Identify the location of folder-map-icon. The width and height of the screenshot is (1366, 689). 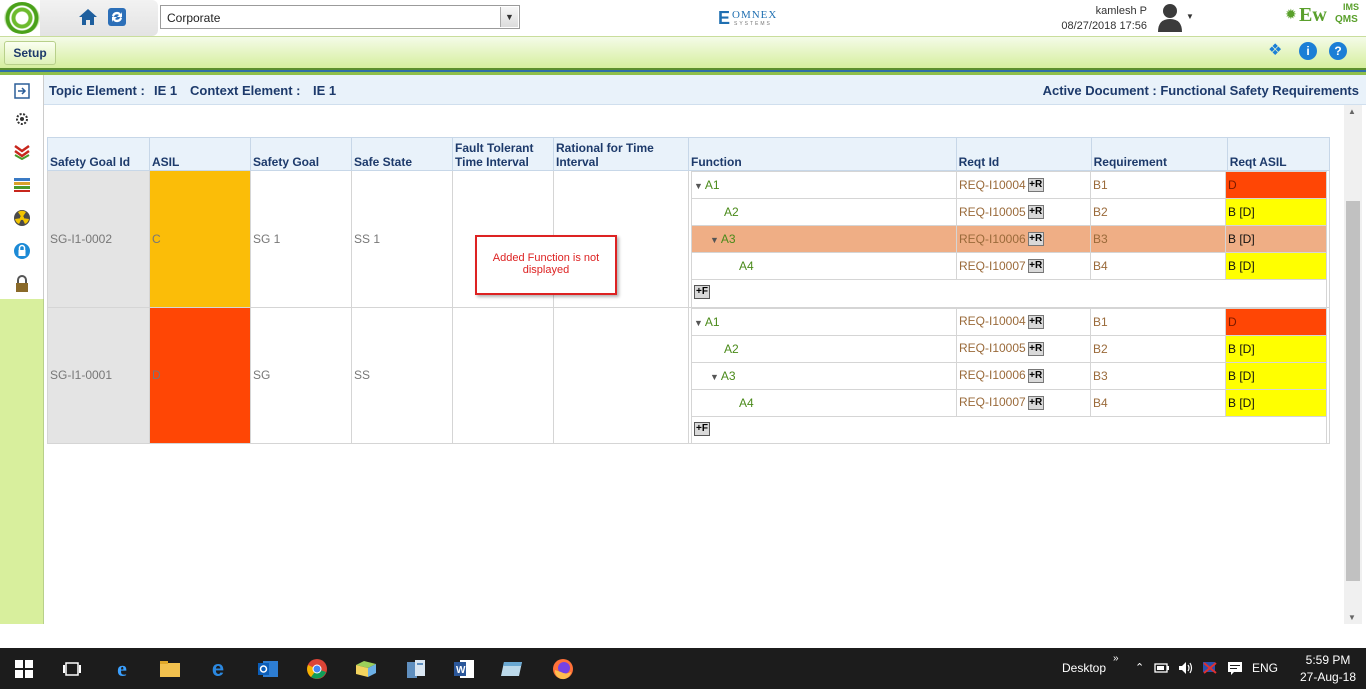
(366, 669).